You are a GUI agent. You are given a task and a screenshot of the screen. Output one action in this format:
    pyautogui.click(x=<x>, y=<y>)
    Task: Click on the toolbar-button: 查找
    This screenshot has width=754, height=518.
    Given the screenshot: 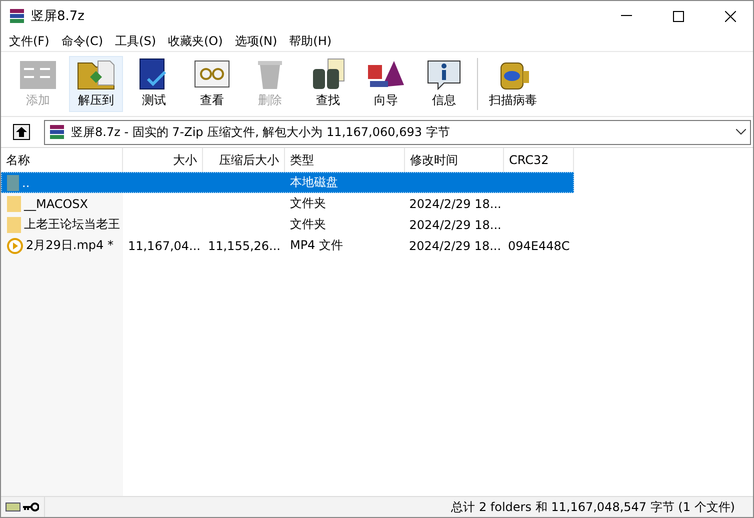 What is the action you would take?
    pyautogui.click(x=328, y=84)
    